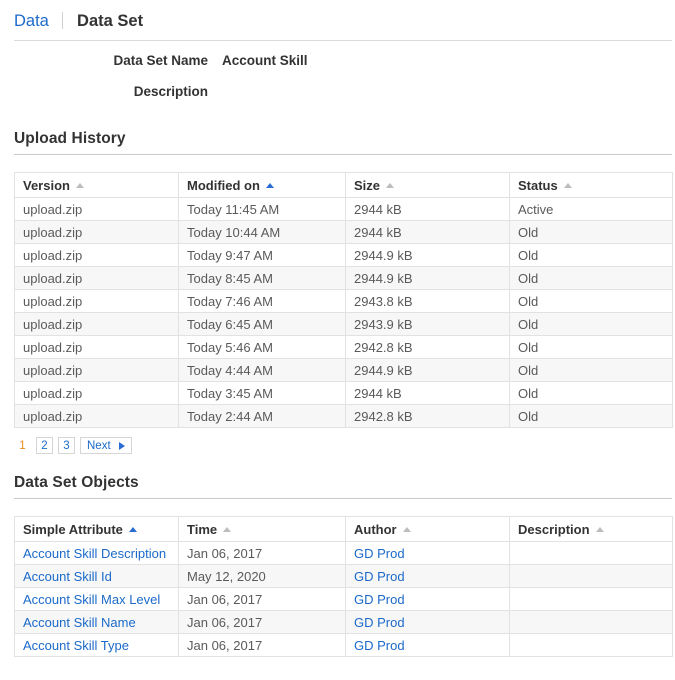  What do you see at coordinates (427, 529) in the screenshot?
I see `column-header-author: Author` at bounding box center [427, 529].